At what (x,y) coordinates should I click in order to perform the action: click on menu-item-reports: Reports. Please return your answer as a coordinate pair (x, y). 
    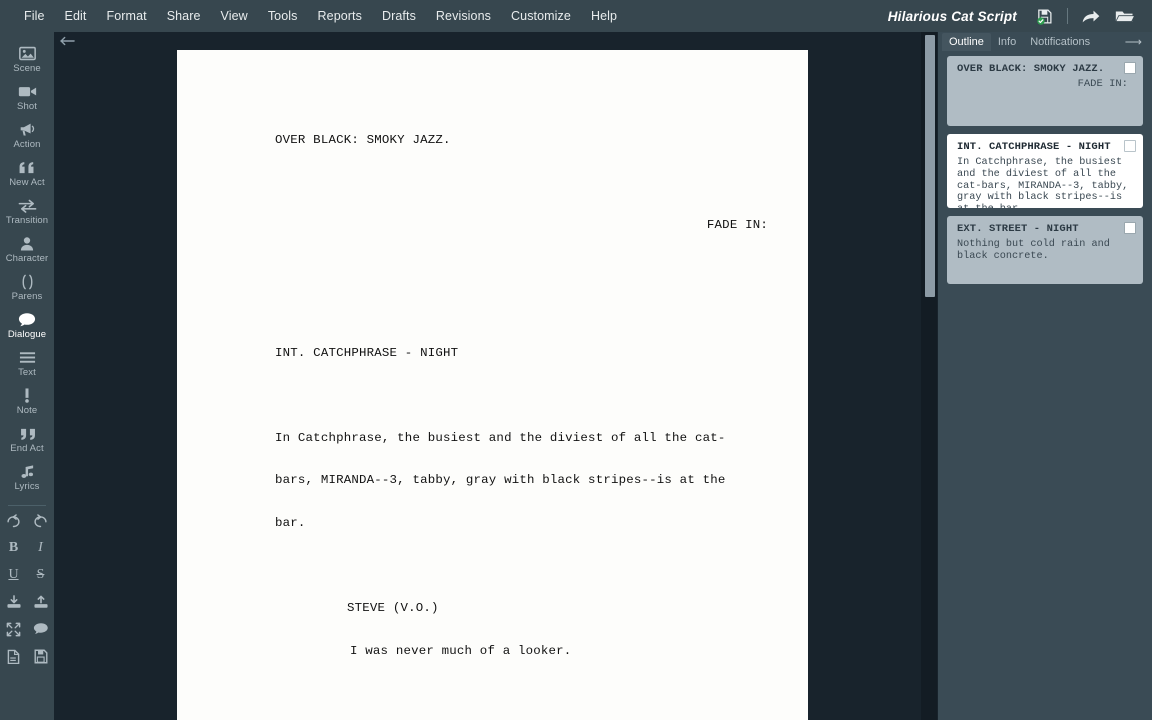
    Looking at the image, I should click on (340, 16).